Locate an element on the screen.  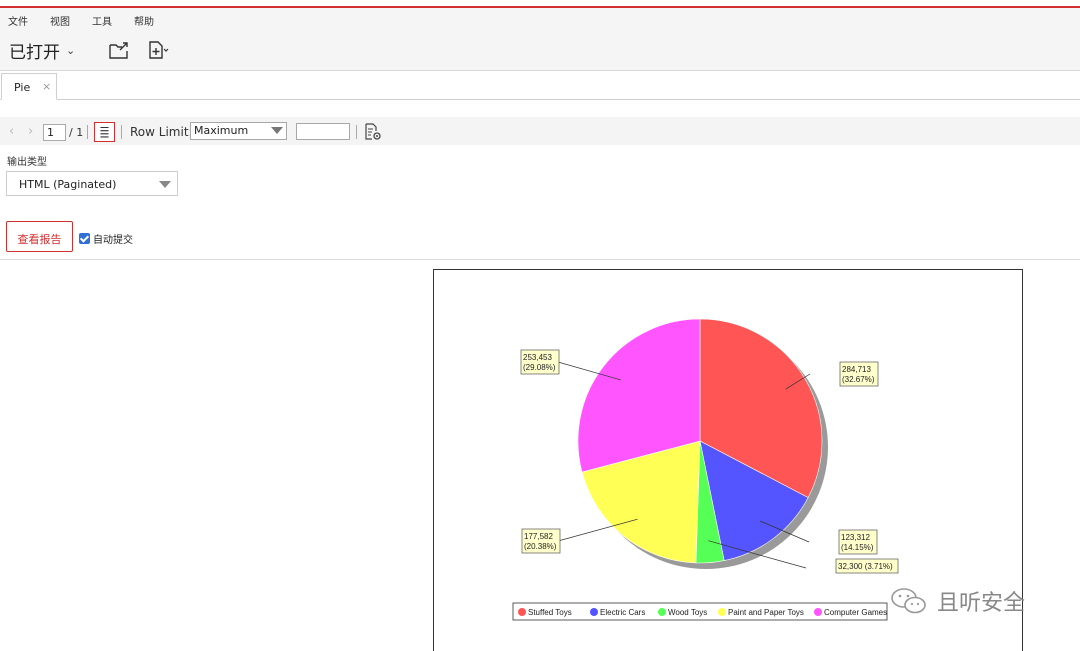
data-percent-label: (32.67%) is located at coordinates (858, 379).